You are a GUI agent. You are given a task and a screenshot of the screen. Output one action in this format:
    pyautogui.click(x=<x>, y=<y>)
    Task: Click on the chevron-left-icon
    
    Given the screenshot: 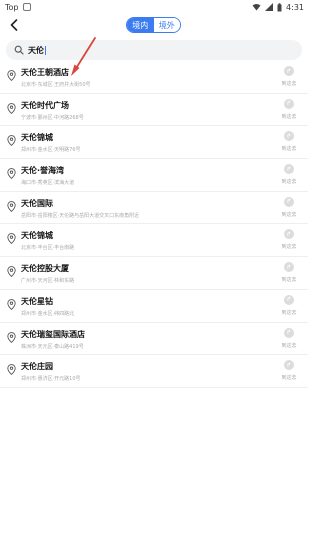 What is the action you would take?
    pyautogui.click(x=14, y=25)
    